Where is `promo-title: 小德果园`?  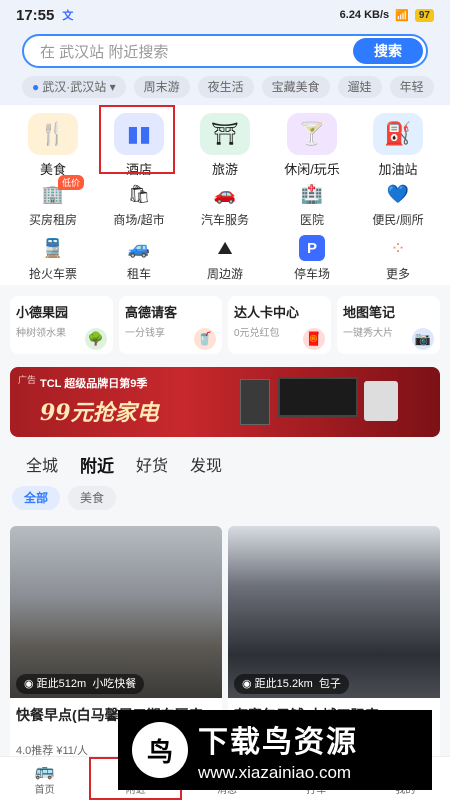 promo-title: 小德果园 is located at coordinates (42, 312).